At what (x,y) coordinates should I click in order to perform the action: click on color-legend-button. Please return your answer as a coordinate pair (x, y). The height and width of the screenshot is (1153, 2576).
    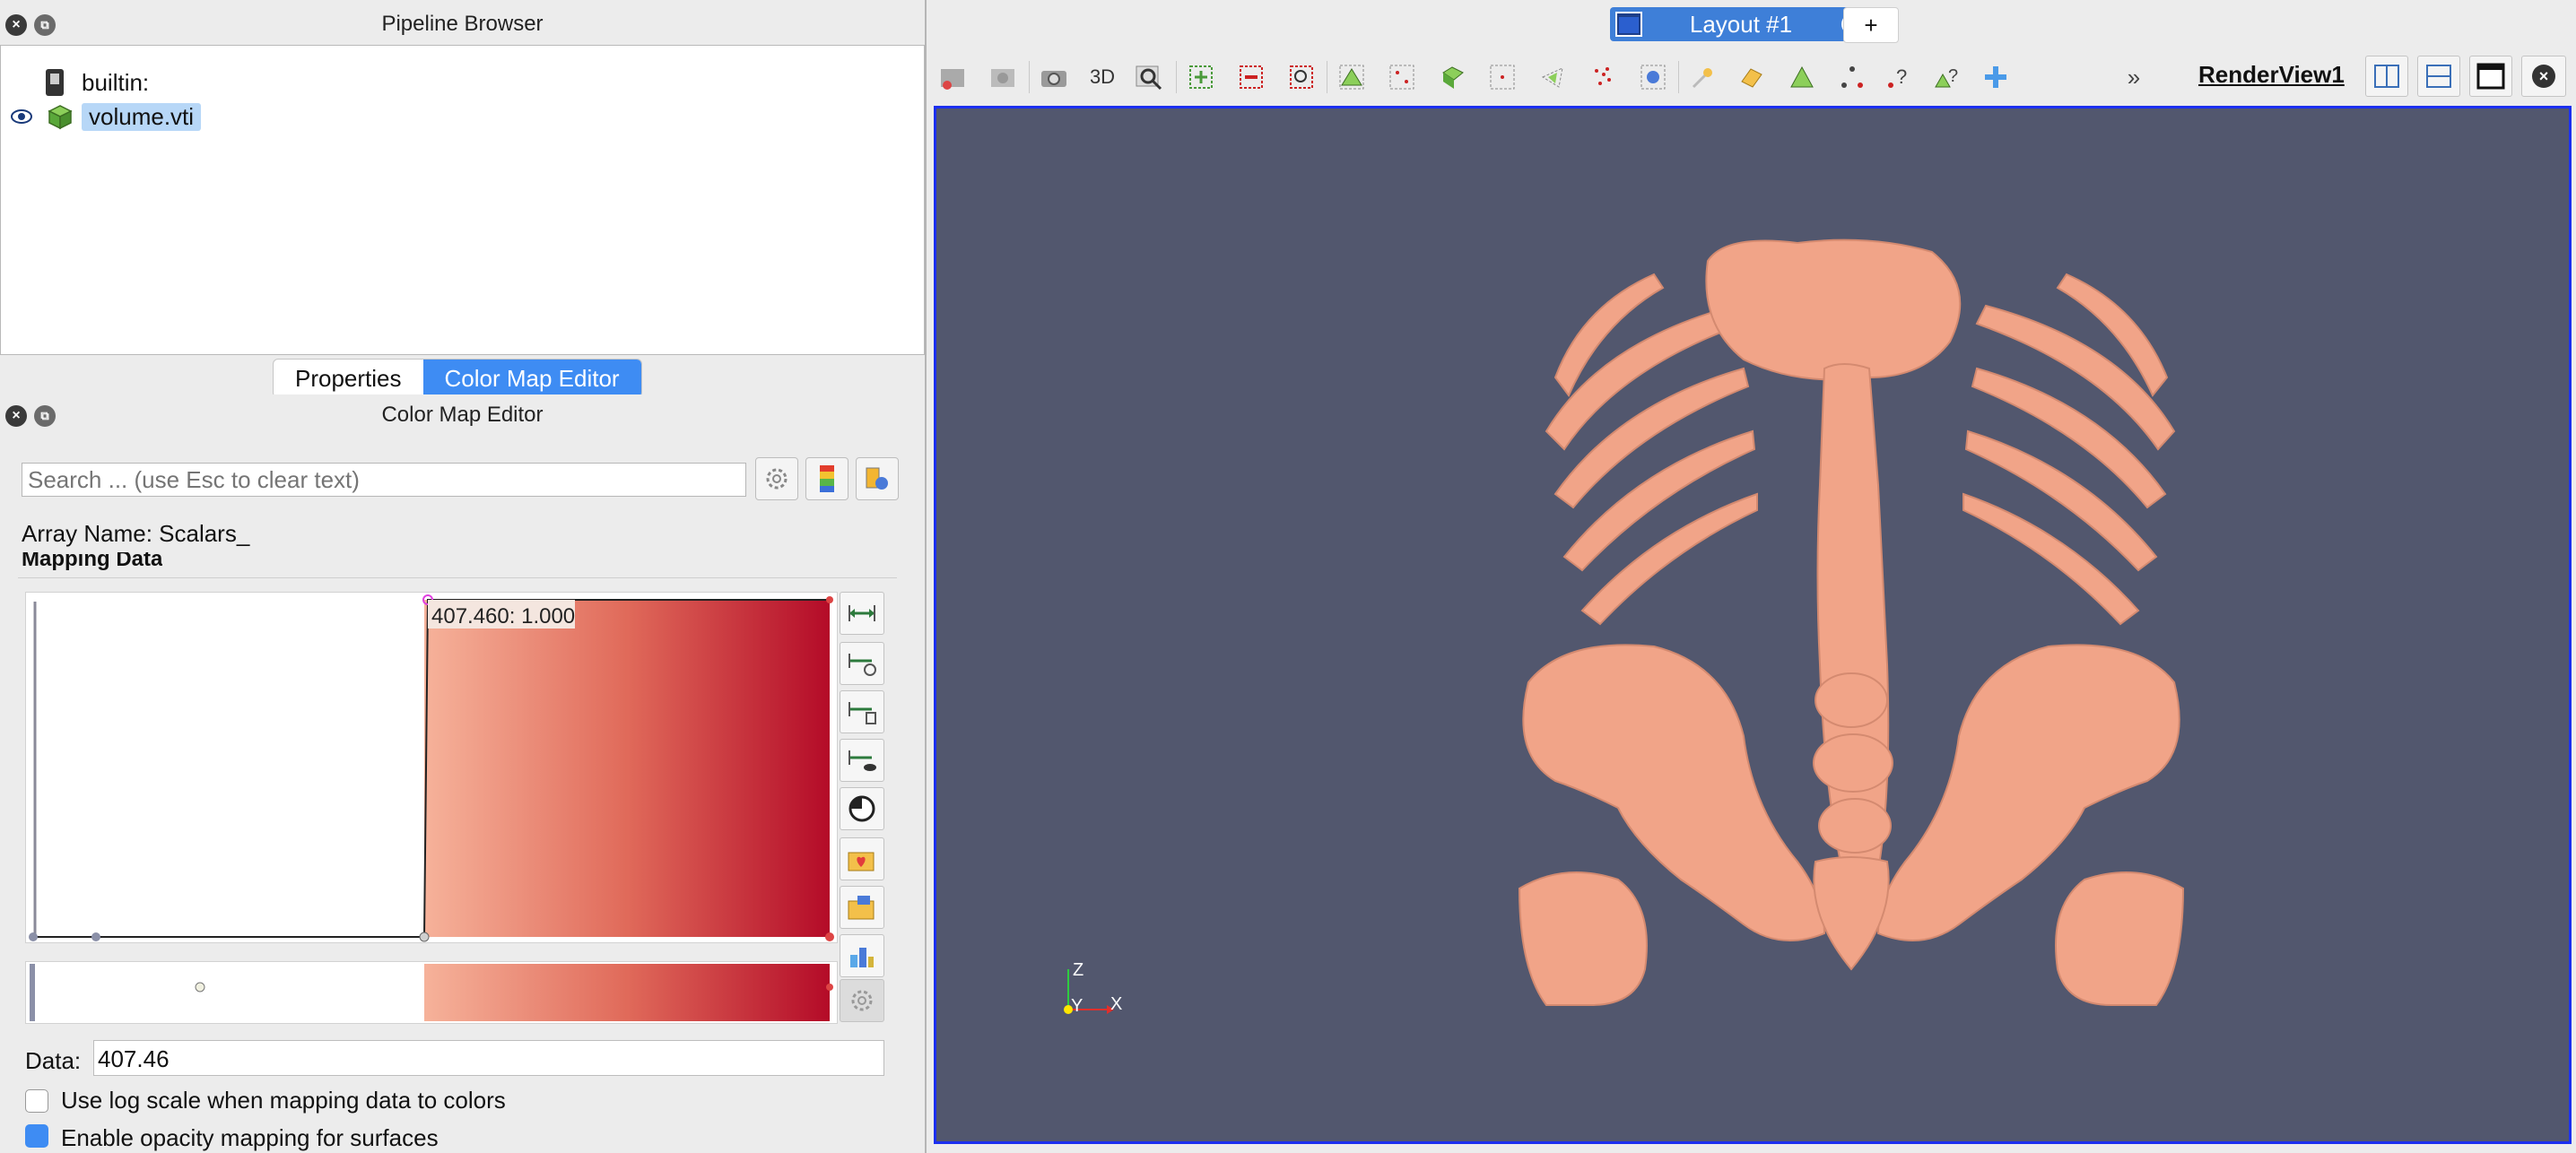
    Looking at the image, I should click on (827, 478).